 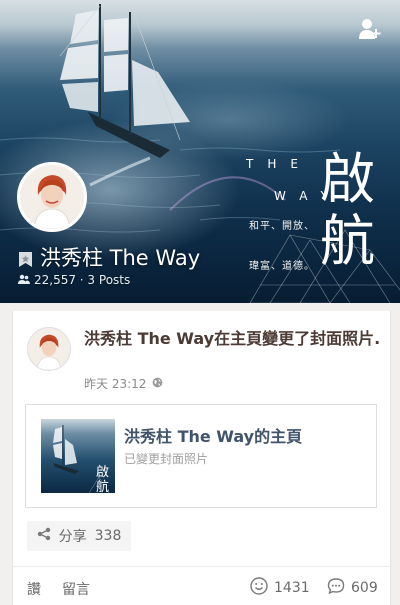 I want to click on globe-icon, so click(x=157, y=384).